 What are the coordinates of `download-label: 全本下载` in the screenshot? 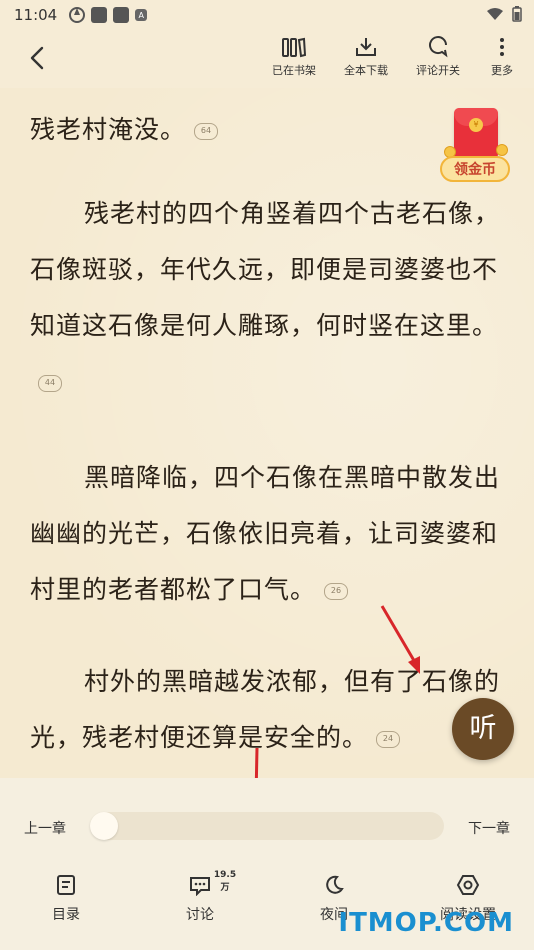 It's located at (366, 70).